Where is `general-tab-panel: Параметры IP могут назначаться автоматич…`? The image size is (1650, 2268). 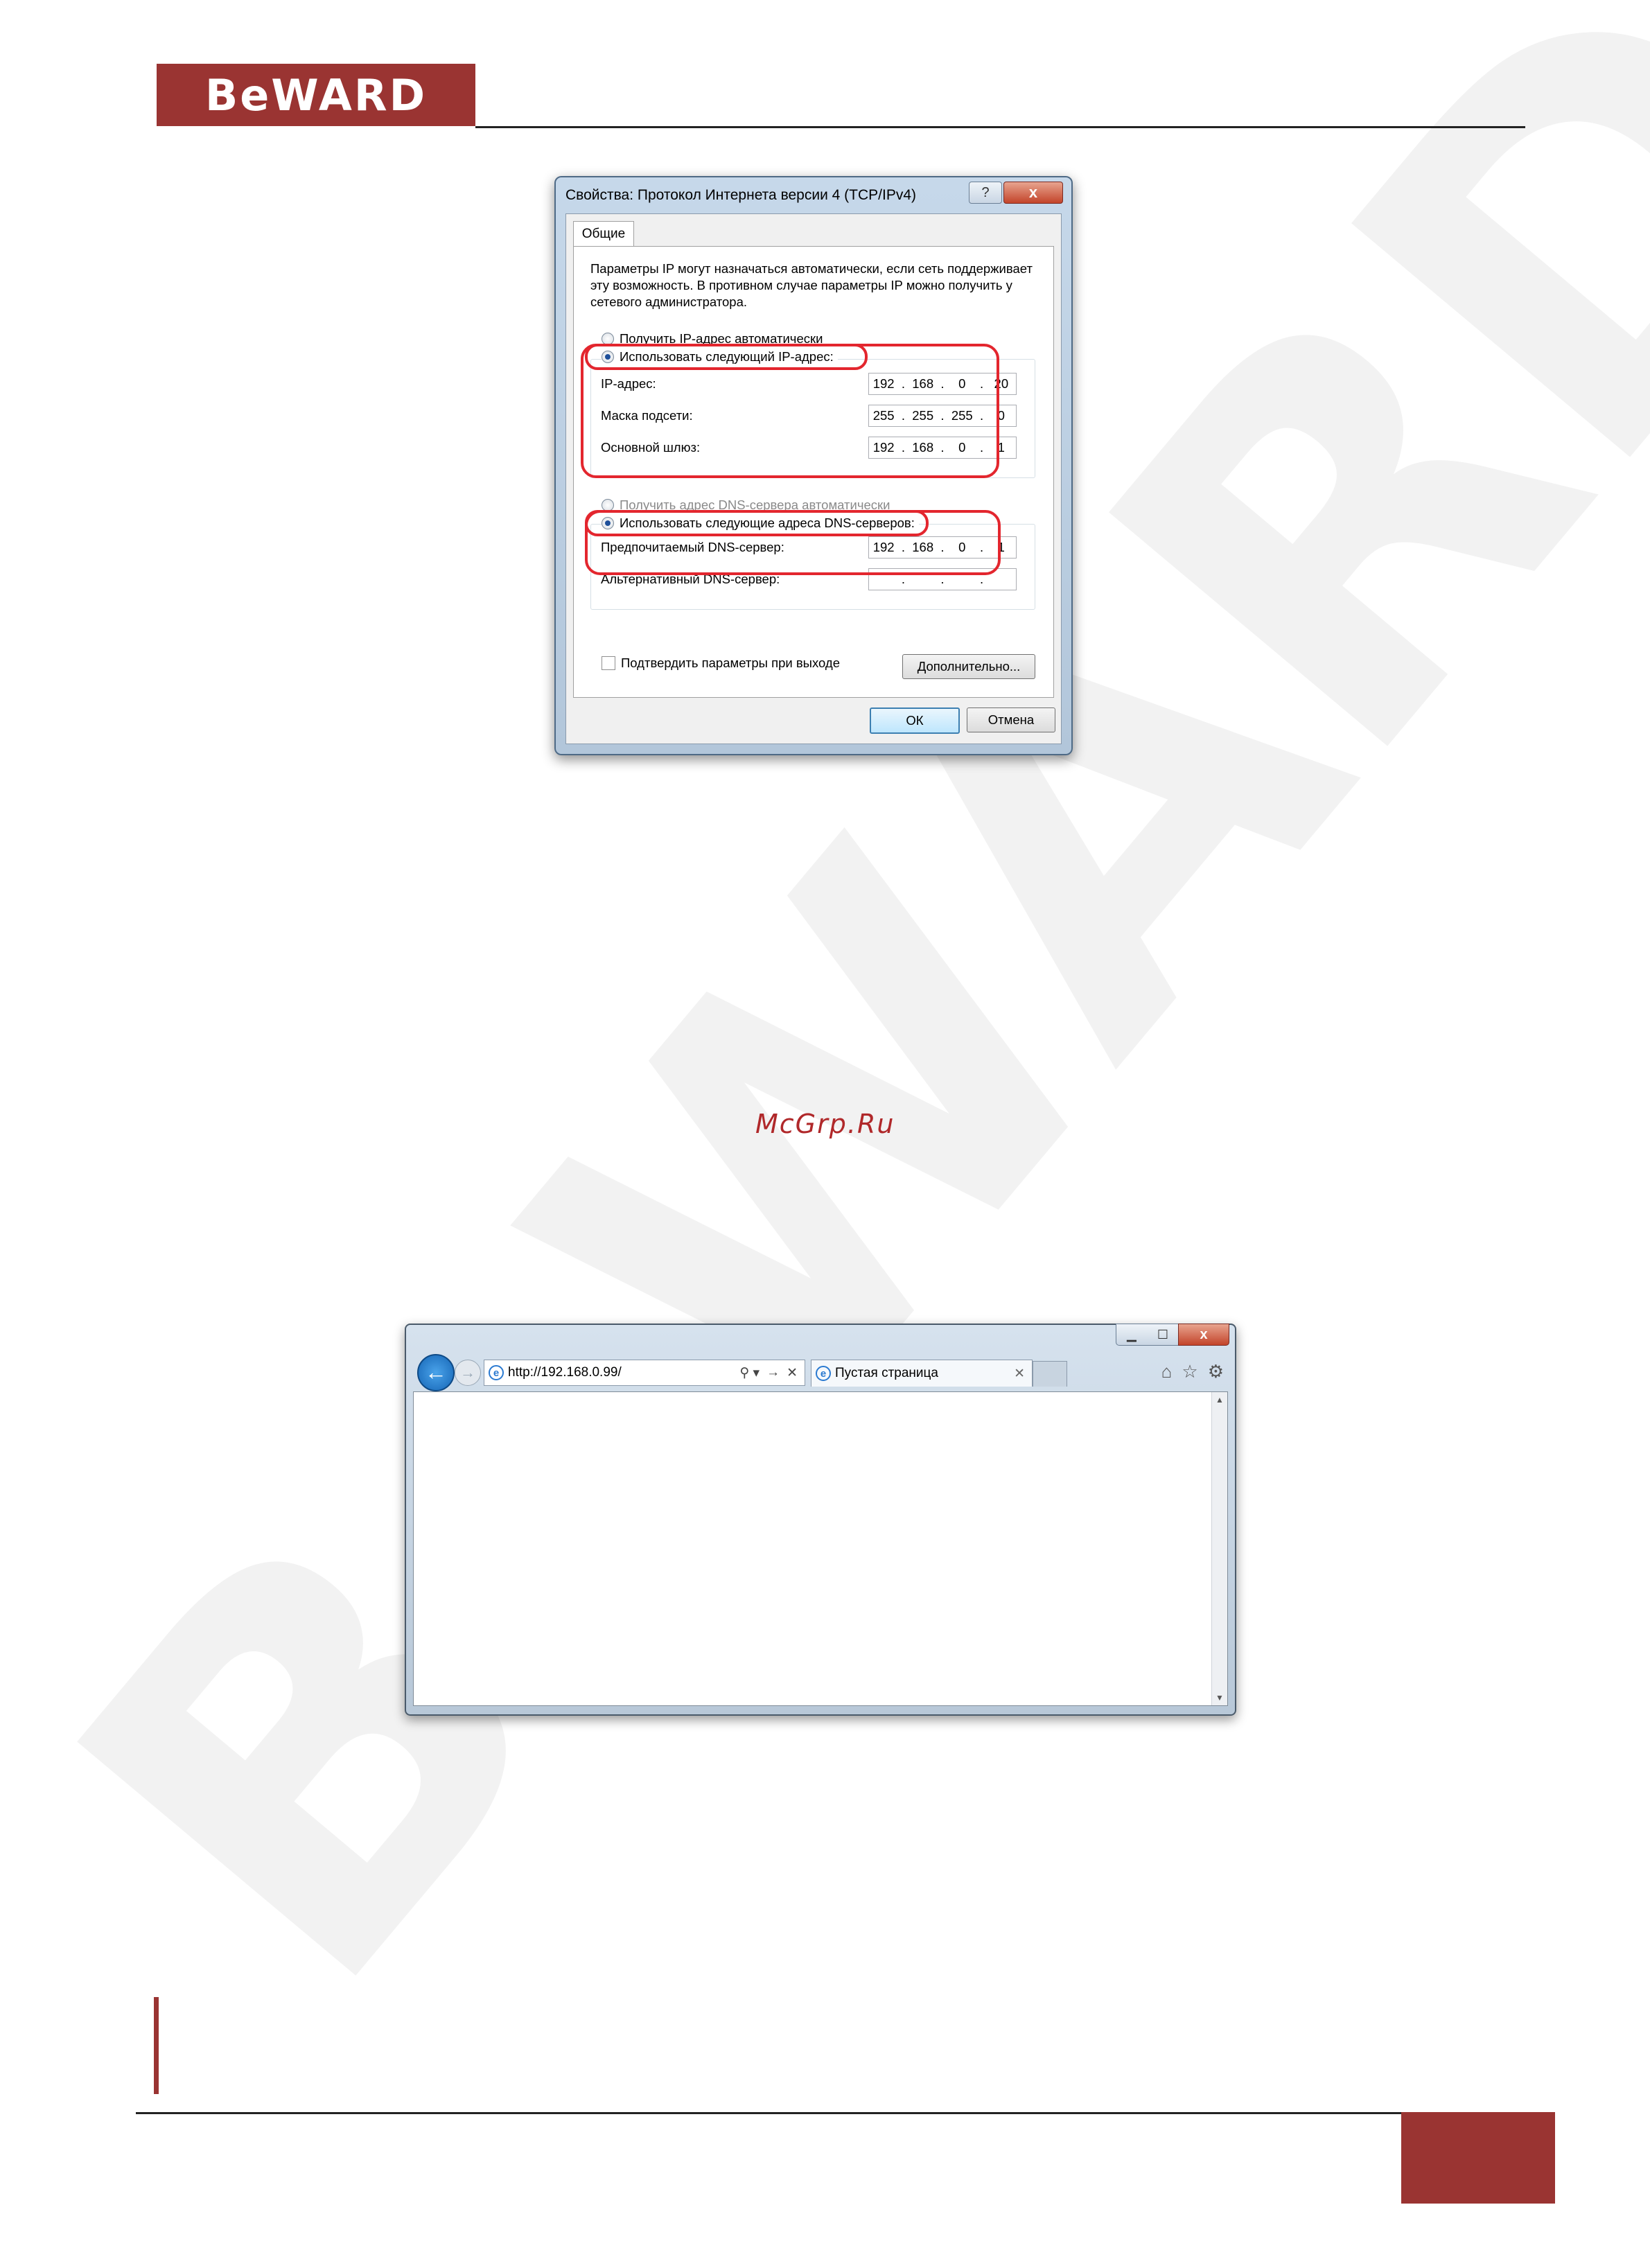
general-tab-panel: Параметры IP могут назначаться автоматич… is located at coordinates (813, 472).